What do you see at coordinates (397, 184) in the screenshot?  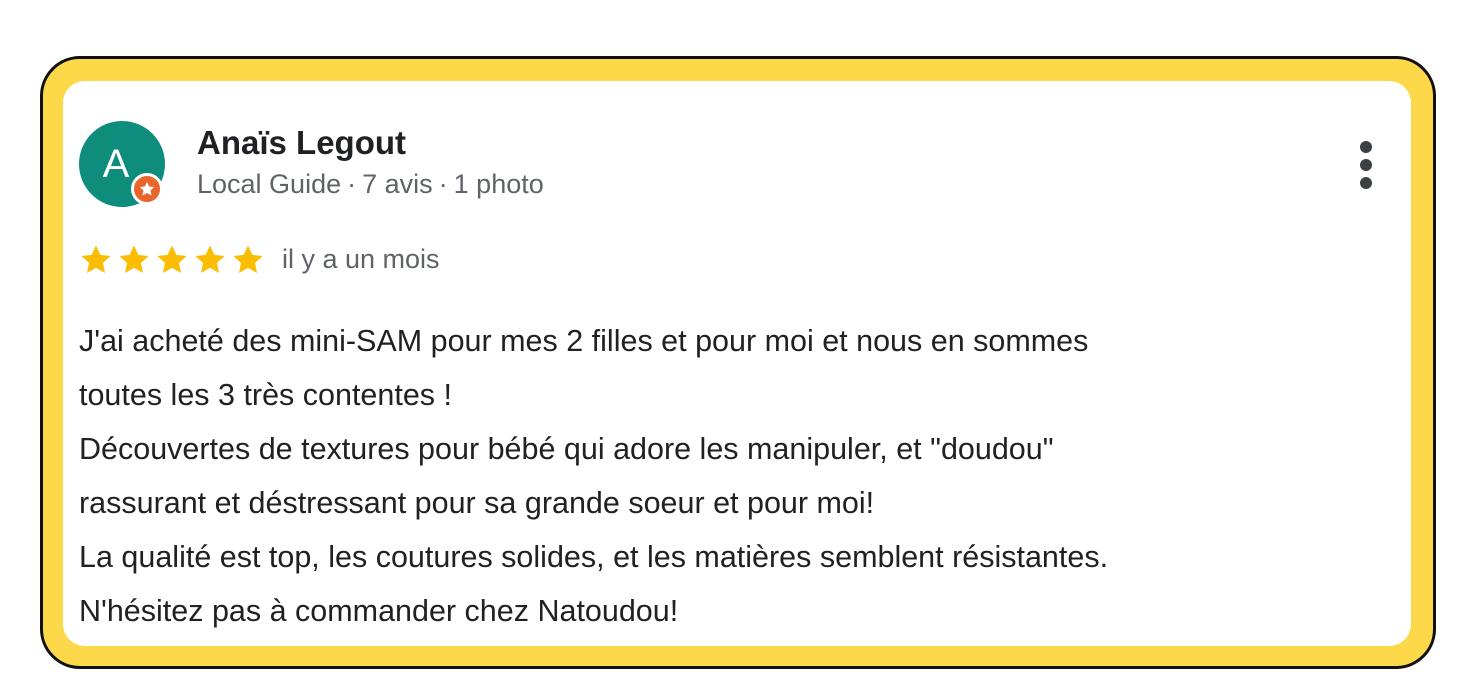 I see `reviews-count: 7 avis` at bounding box center [397, 184].